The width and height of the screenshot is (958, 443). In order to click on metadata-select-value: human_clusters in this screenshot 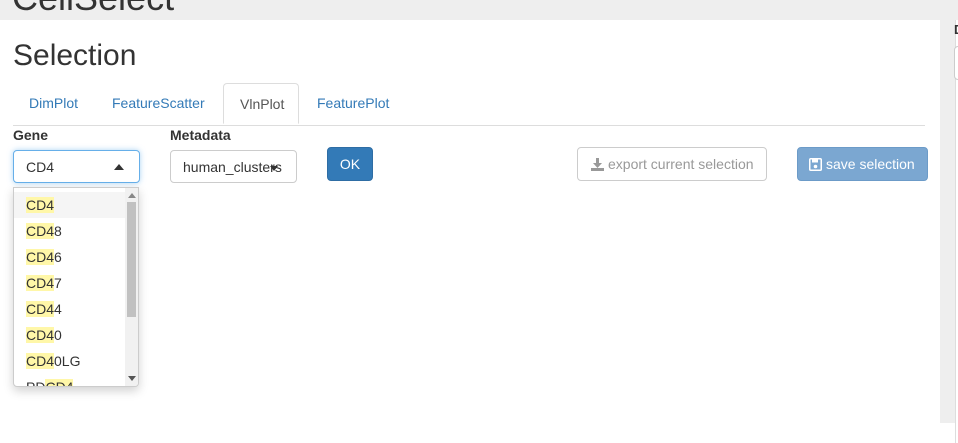, I will do `click(232, 167)`.